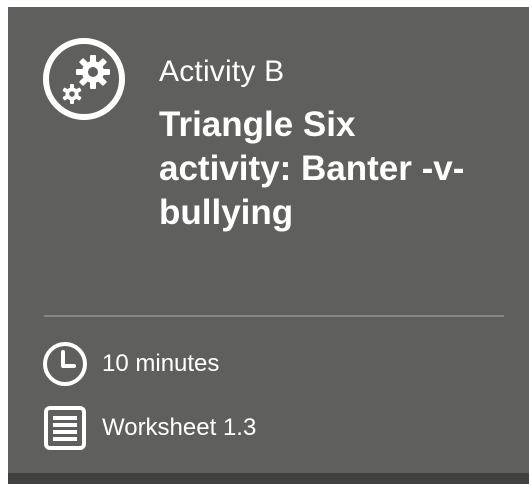 This screenshot has height=484, width=529. What do you see at coordinates (222, 71) in the screenshot?
I see `activity-label: Activity B` at bounding box center [222, 71].